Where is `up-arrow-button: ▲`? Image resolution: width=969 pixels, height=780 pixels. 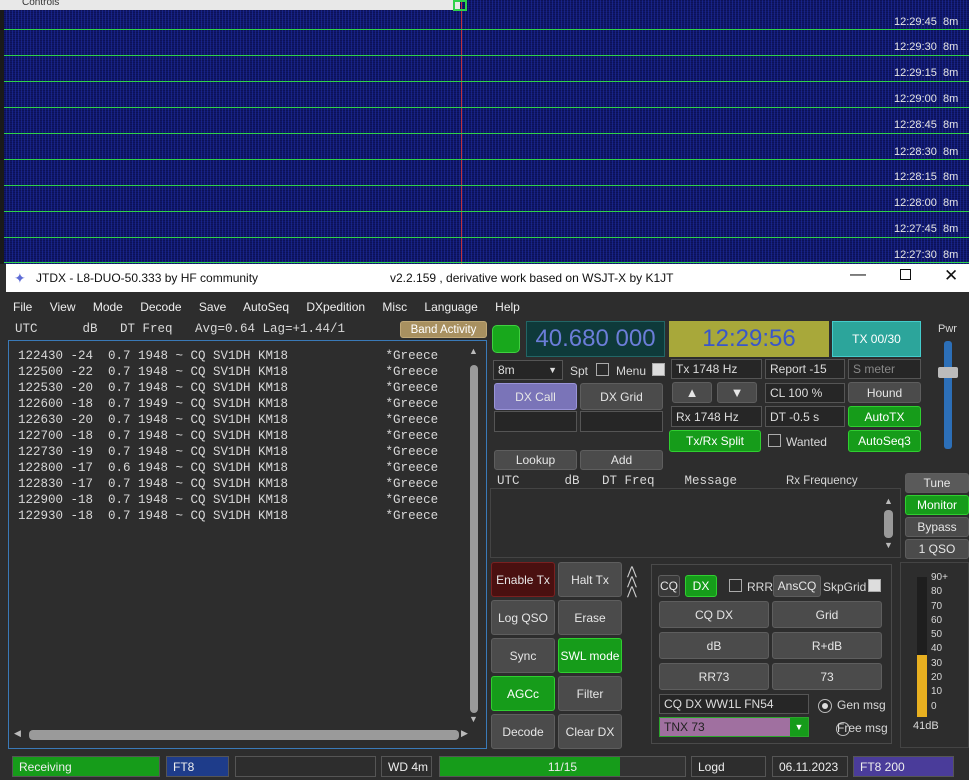 up-arrow-button: ▲ is located at coordinates (692, 392).